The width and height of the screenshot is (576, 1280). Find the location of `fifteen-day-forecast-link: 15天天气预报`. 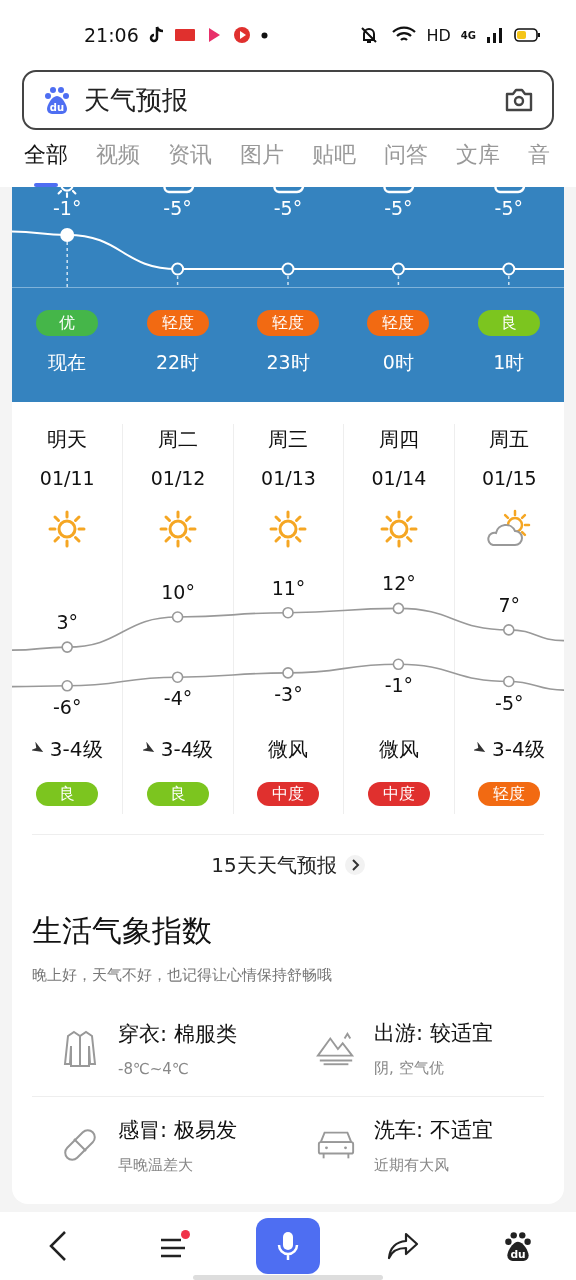

fifteen-day-forecast-link: 15天天气预报 is located at coordinates (288, 865).